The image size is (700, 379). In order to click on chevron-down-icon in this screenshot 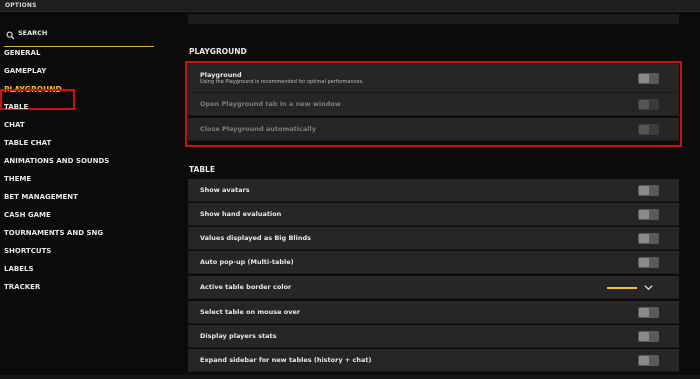, I will do `click(648, 287)`.